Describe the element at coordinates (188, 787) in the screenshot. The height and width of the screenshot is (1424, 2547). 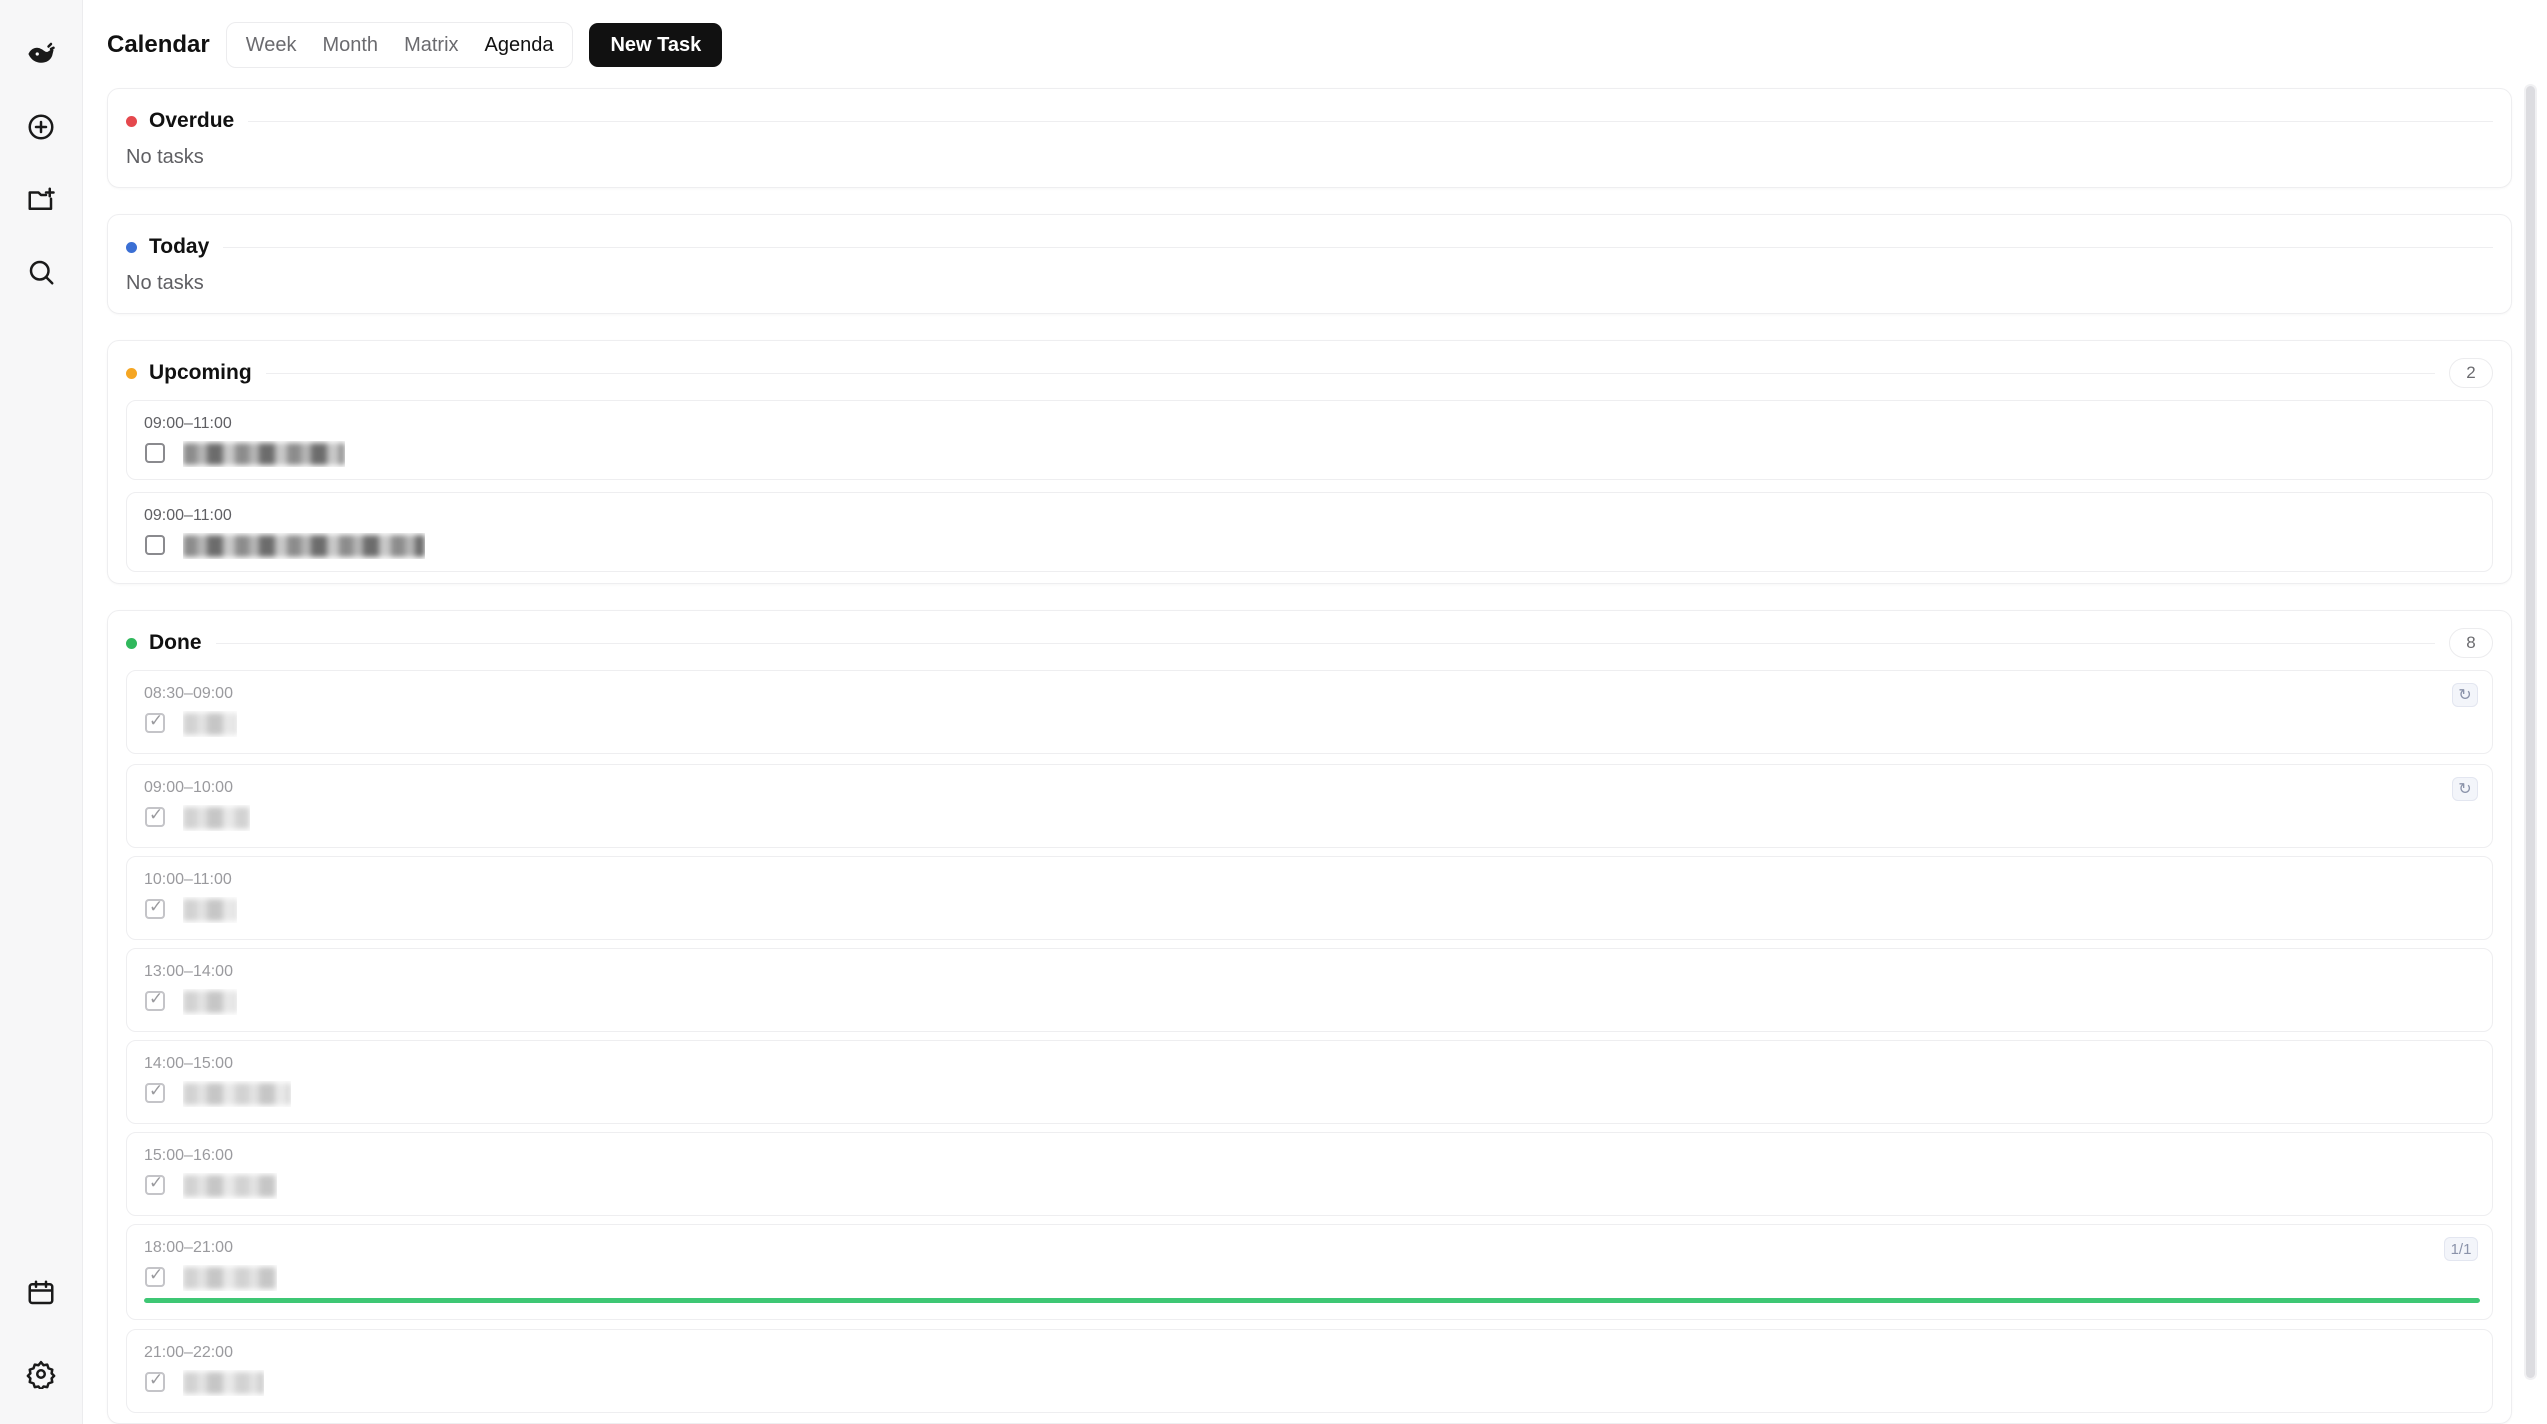
I see `task-time: 09:00–10:00` at that location.